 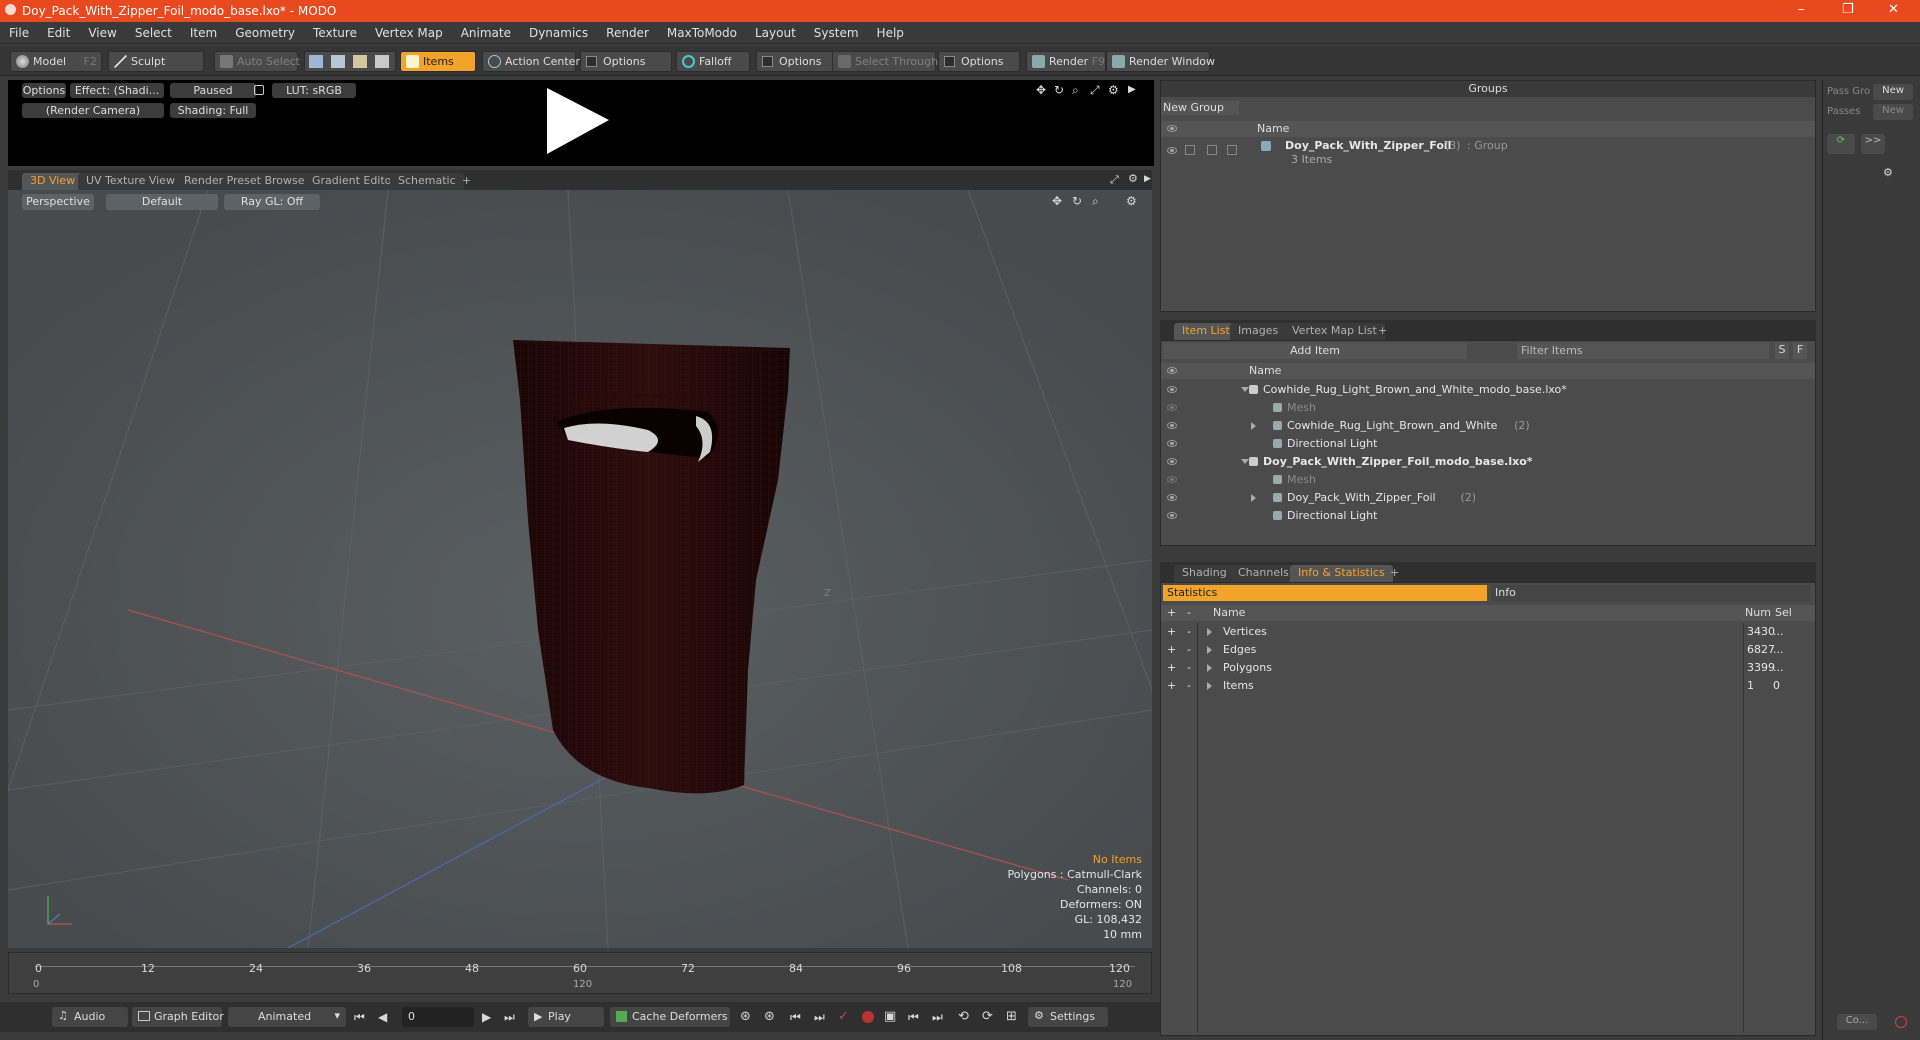 What do you see at coordinates (1758, 612) in the screenshot?
I see `num-column-header: Num` at bounding box center [1758, 612].